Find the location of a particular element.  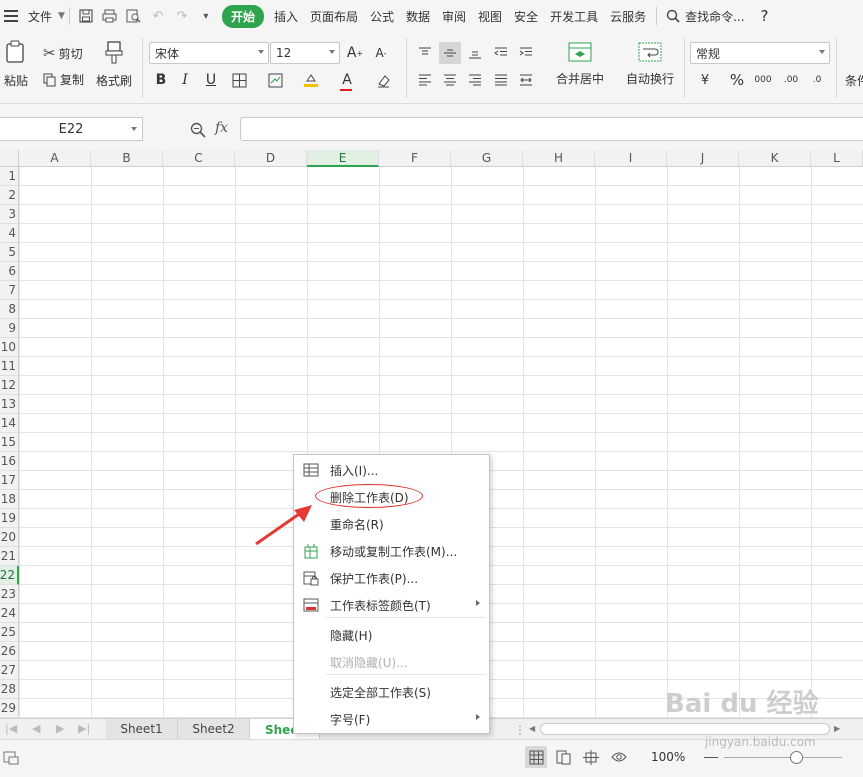

menu-item-hide: 隐藏(H) is located at coordinates (391, 635).